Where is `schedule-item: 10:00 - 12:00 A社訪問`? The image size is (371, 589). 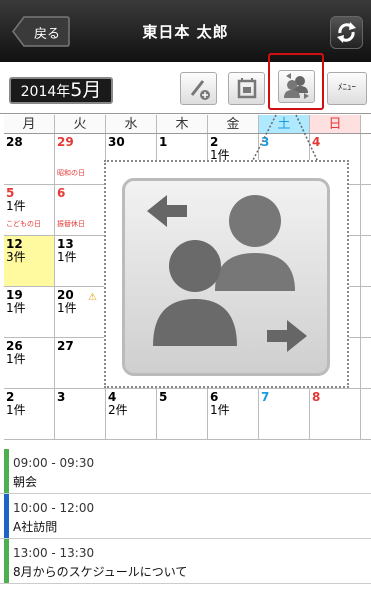
schedule-item: 10:00 - 12:00 A社訪問 is located at coordinates (185, 516).